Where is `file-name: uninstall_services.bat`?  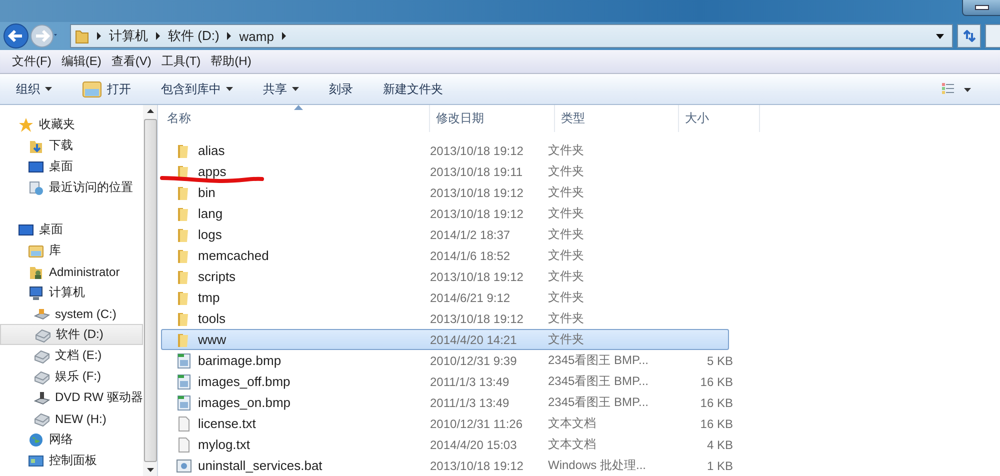
file-name: uninstall_services.bat is located at coordinates (260, 465).